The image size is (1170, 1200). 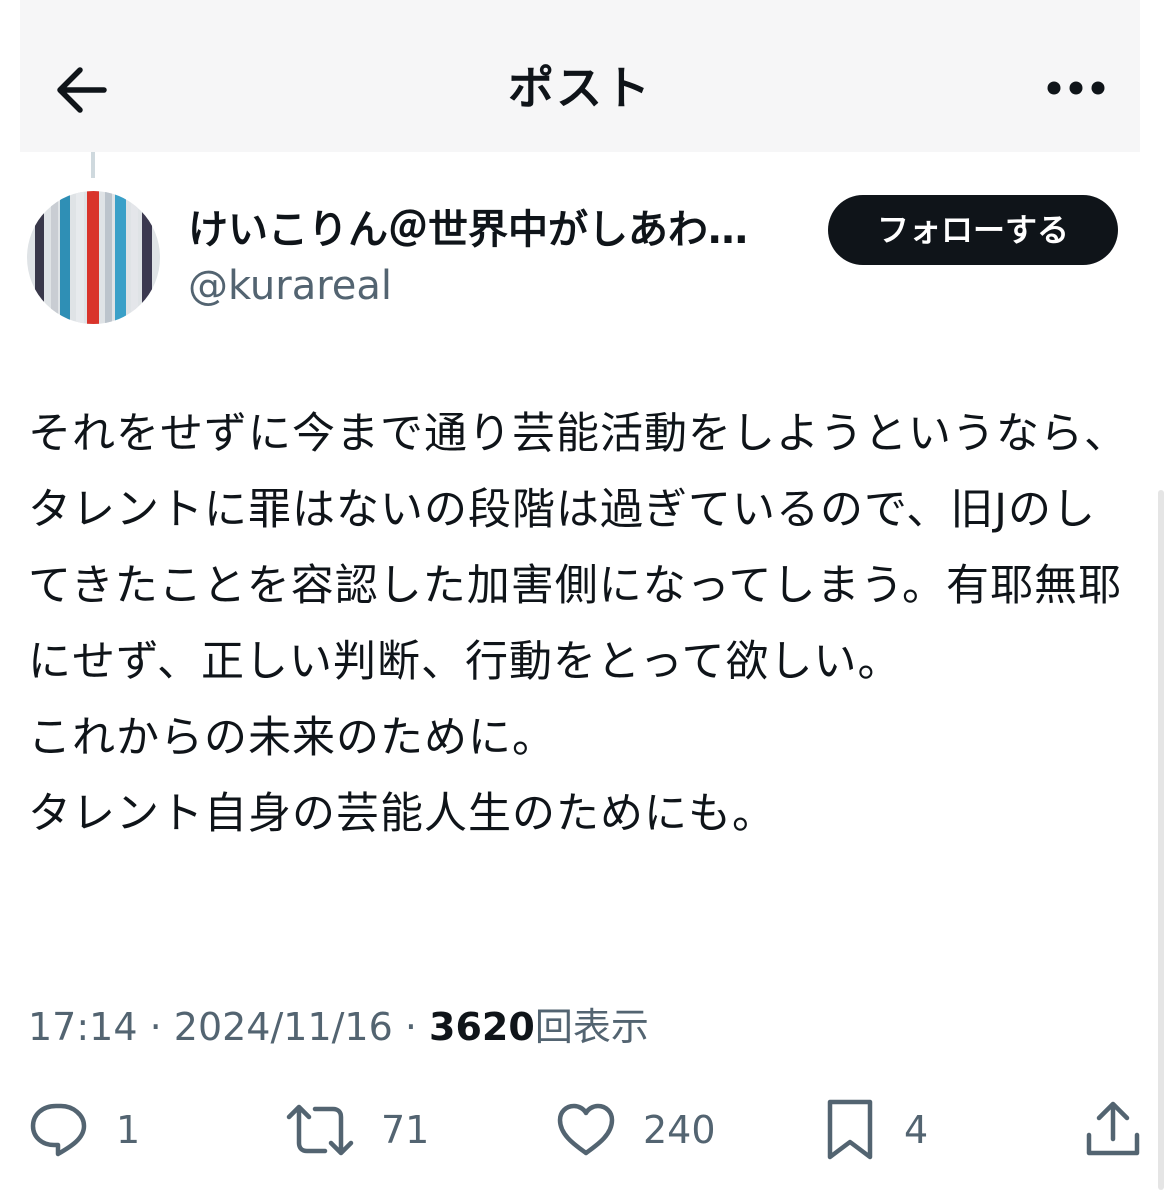 What do you see at coordinates (1161, 840) in the screenshot?
I see `scrollbar` at bounding box center [1161, 840].